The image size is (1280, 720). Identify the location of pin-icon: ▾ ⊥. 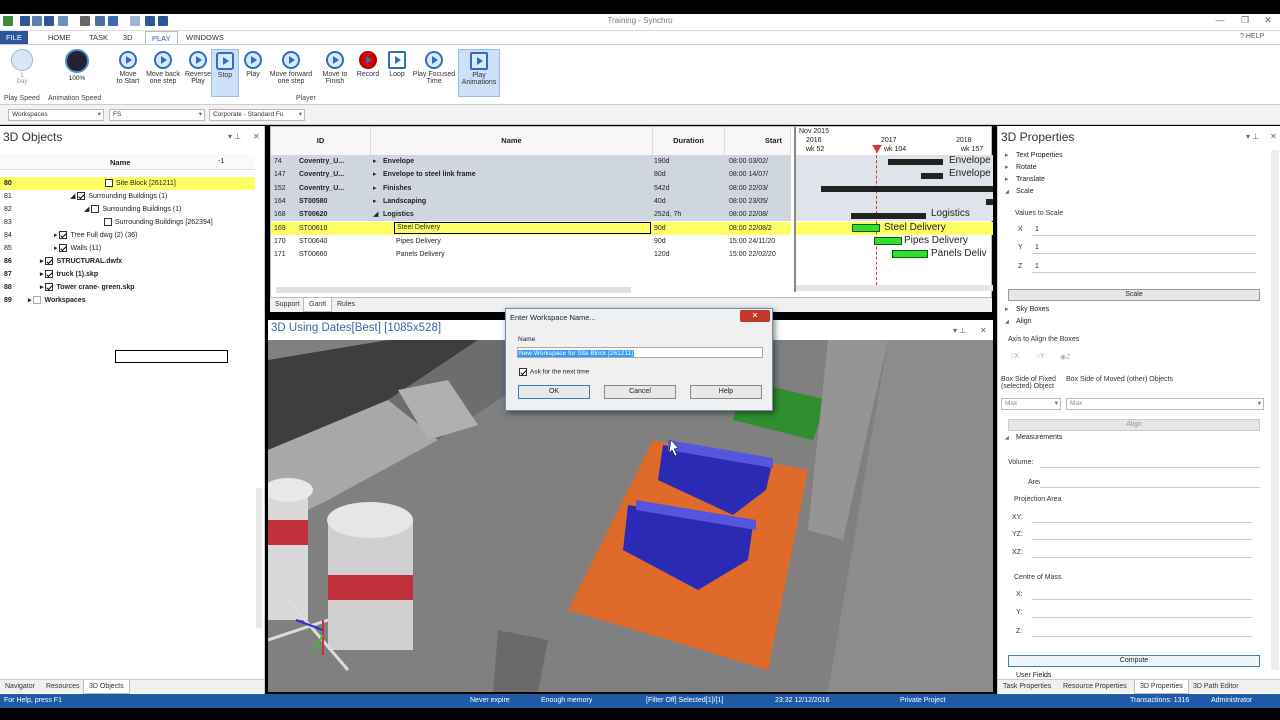
(234, 136).